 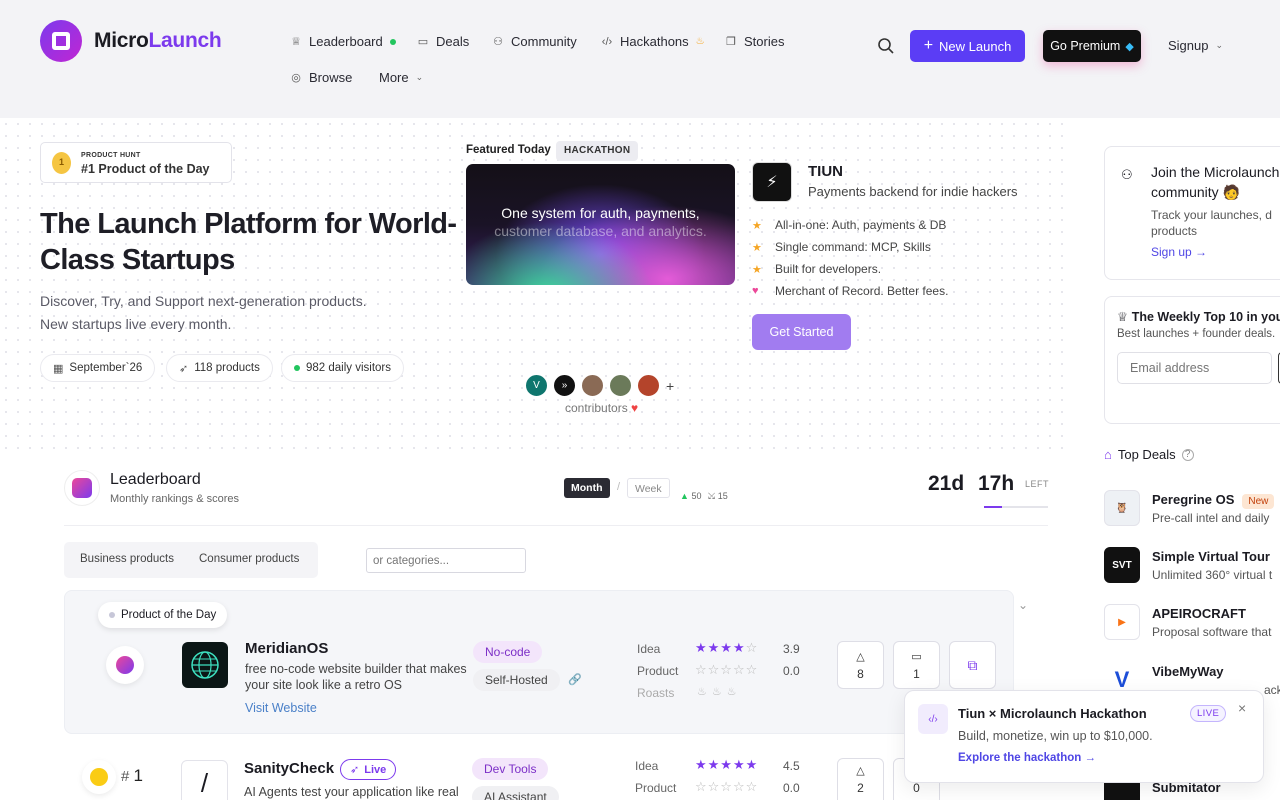 I want to click on upvote-button: △ 2, so click(x=860, y=779).